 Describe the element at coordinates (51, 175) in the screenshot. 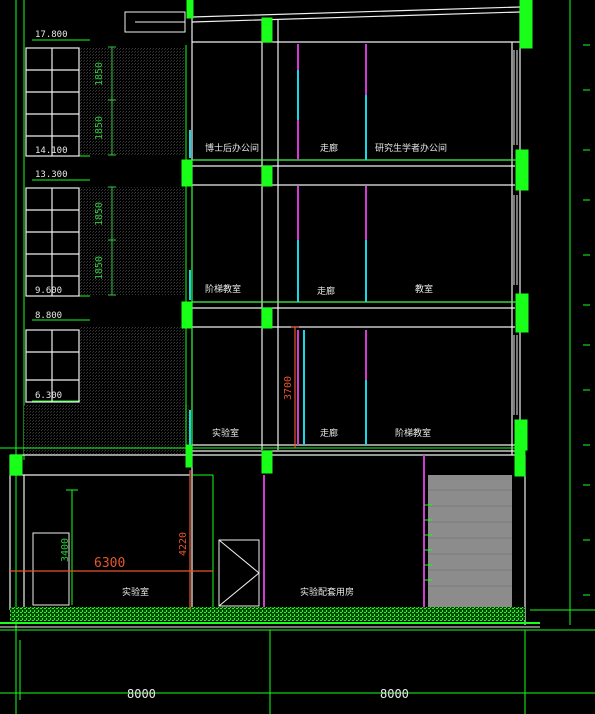

I see `level-13300: 13.300` at that location.